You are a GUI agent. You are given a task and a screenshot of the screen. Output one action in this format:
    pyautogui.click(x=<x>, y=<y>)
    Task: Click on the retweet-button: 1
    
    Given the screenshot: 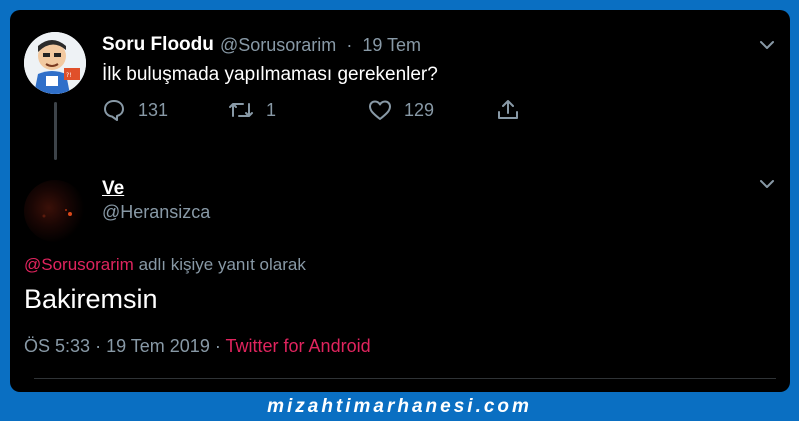 What is the action you would take?
    pyautogui.click(x=252, y=110)
    